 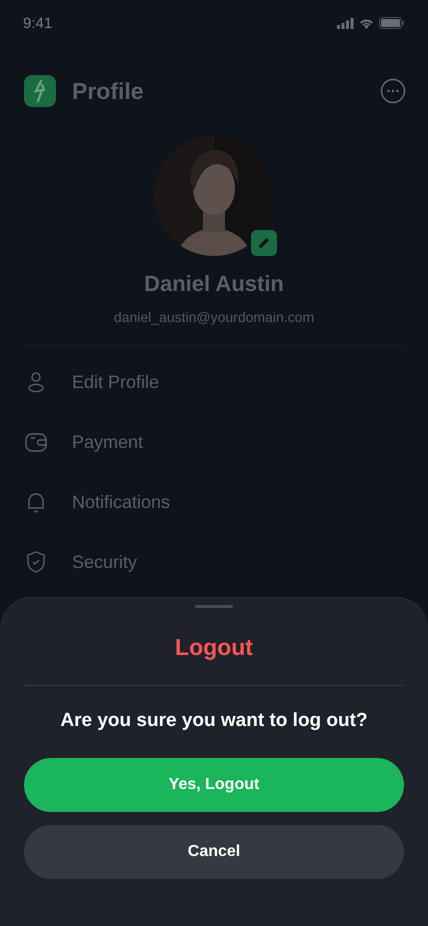 What do you see at coordinates (40, 91) in the screenshot?
I see `app-logo-icon` at bounding box center [40, 91].